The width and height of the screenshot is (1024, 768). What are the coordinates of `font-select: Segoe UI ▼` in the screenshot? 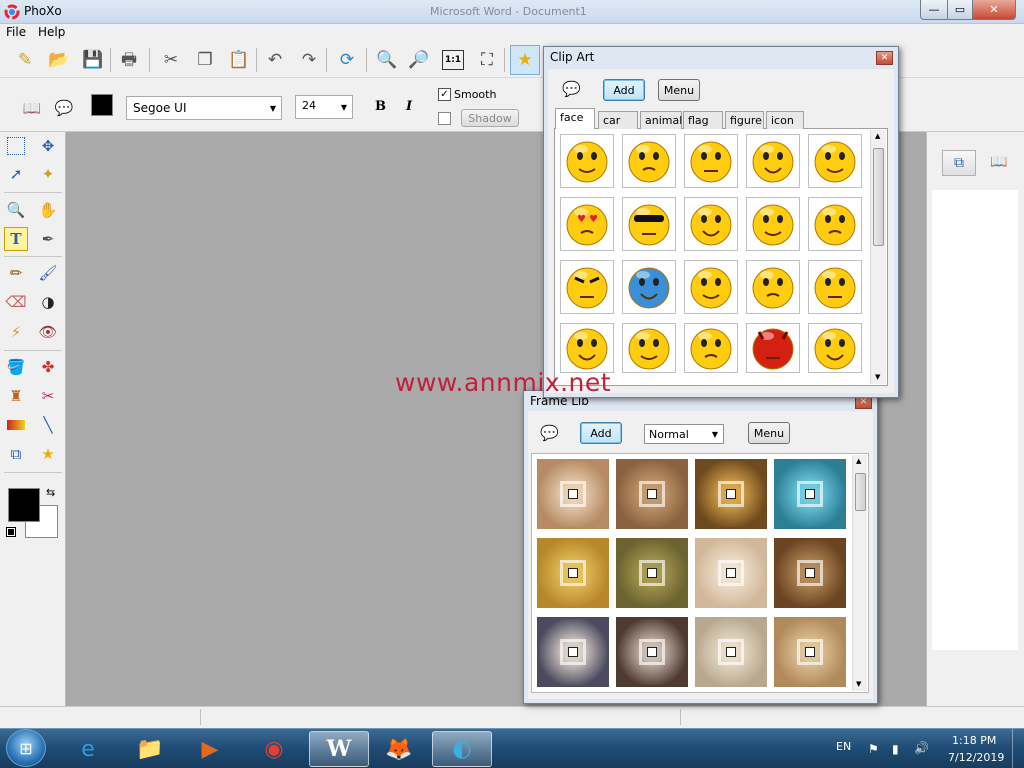 It's located at (204, 108).